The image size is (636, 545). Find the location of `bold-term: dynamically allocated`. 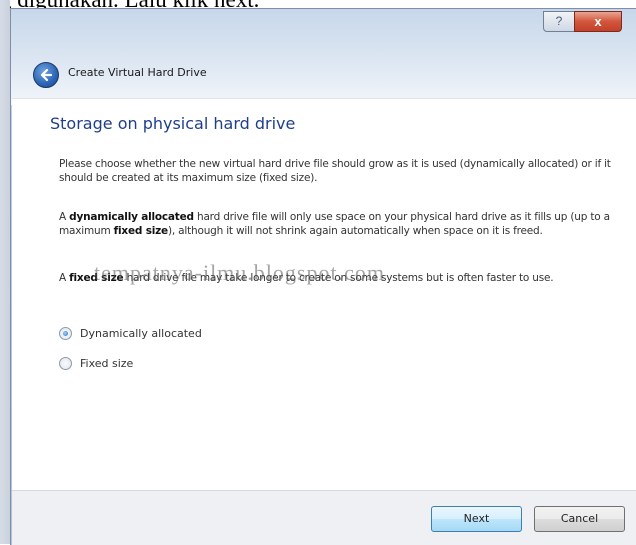

bold-term: dynamically allocated is located at coordinates (131, 217).